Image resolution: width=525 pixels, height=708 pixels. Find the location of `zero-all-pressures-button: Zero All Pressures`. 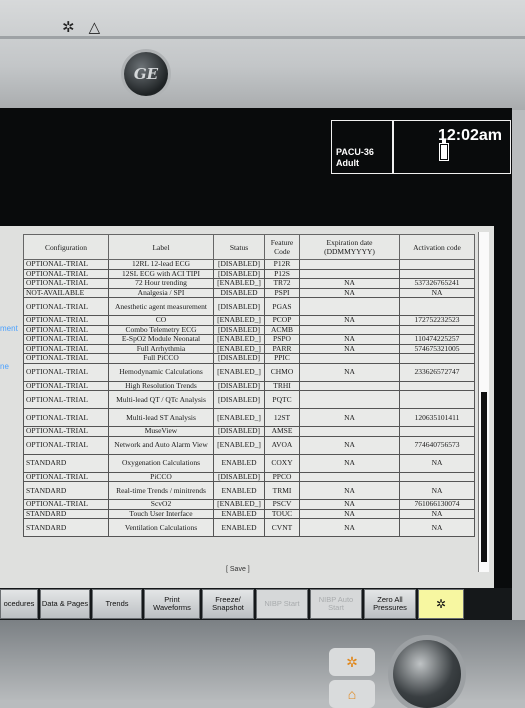

zero-all-pressures-button: Zero All Pressures is located at coordinates (390, 604).